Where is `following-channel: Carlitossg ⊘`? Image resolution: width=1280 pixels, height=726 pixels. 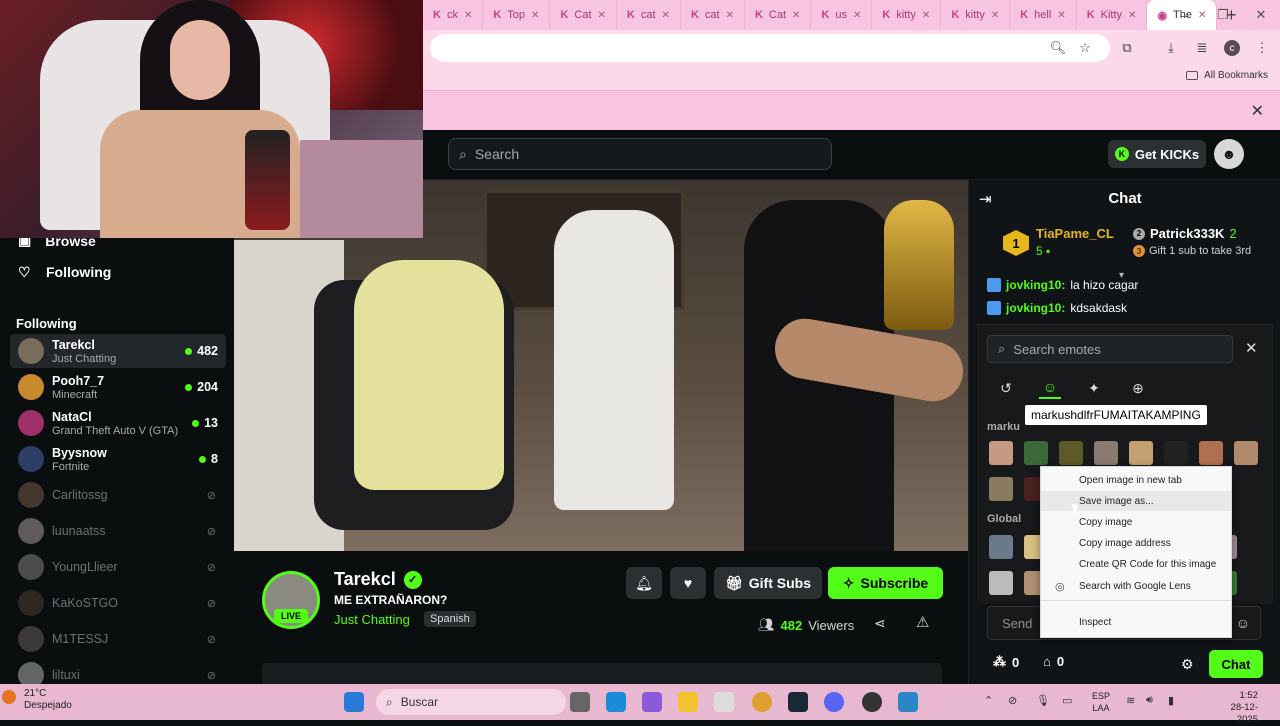 following-channel: Carlitossg ⊘ is located at coordinates (118, 495).